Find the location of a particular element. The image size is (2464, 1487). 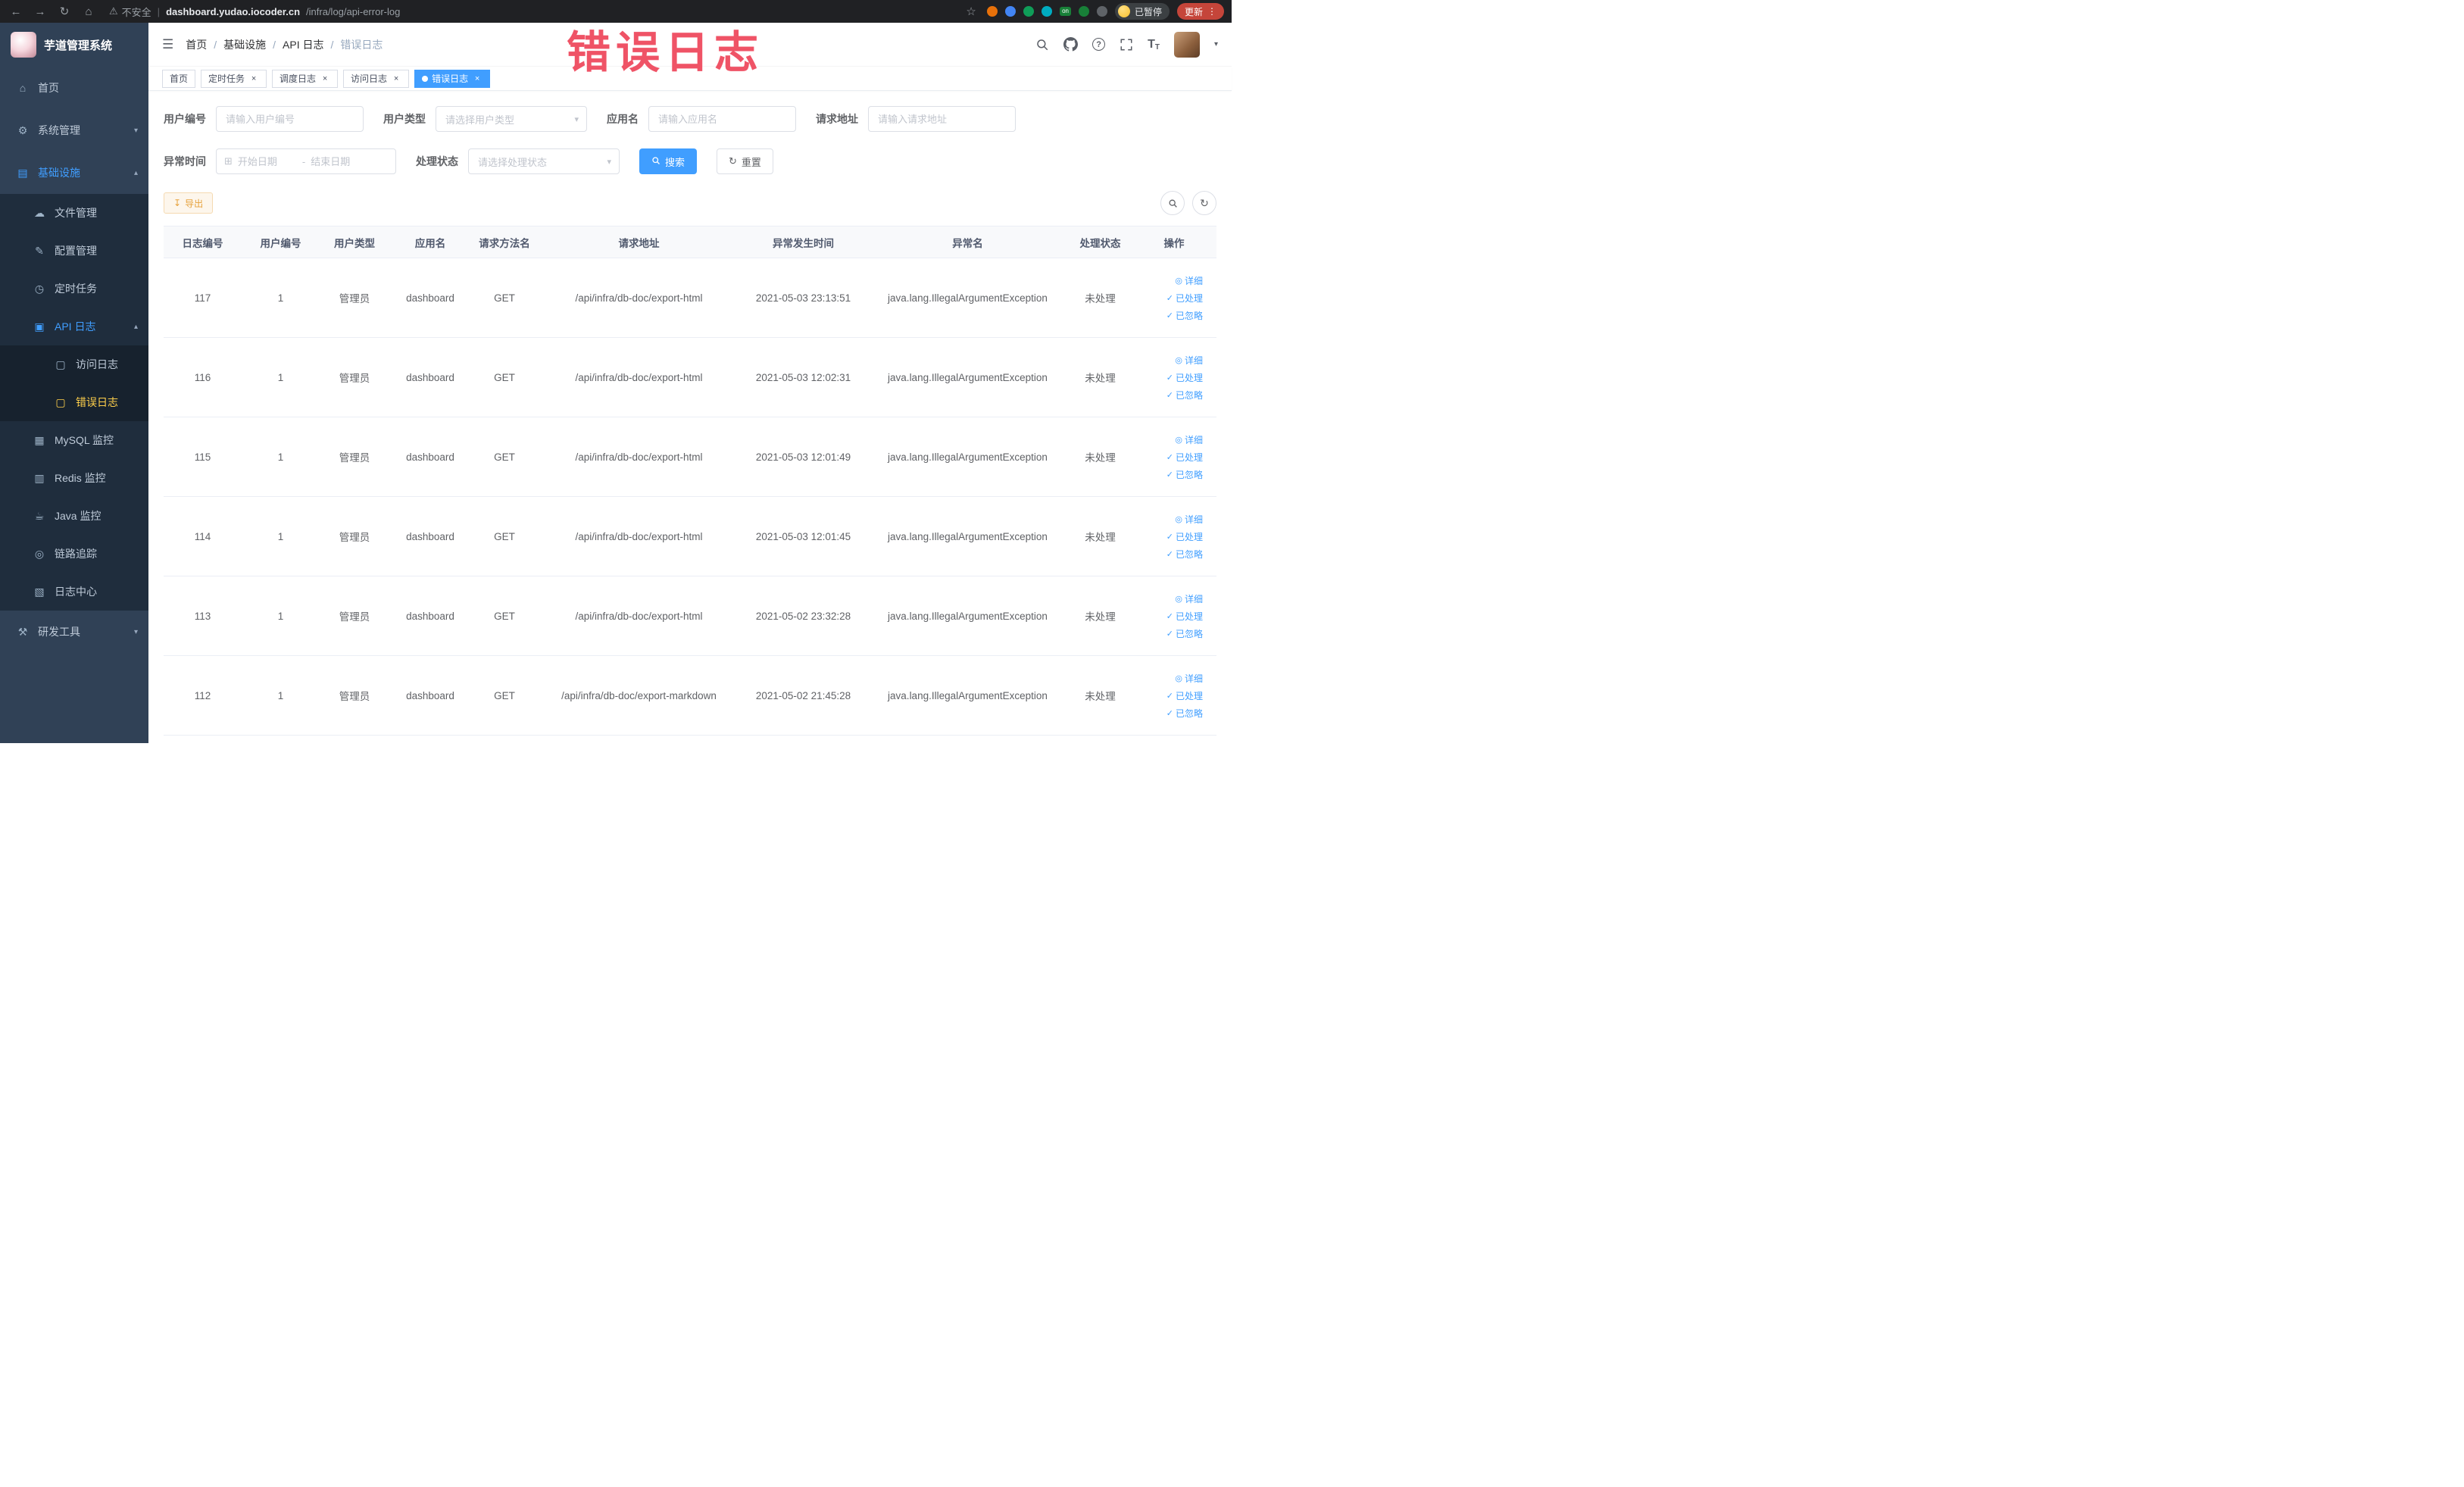

sidebar-item-mysql-monitor: ▦ MySQL 监控 is located at coordinates (74, 440).